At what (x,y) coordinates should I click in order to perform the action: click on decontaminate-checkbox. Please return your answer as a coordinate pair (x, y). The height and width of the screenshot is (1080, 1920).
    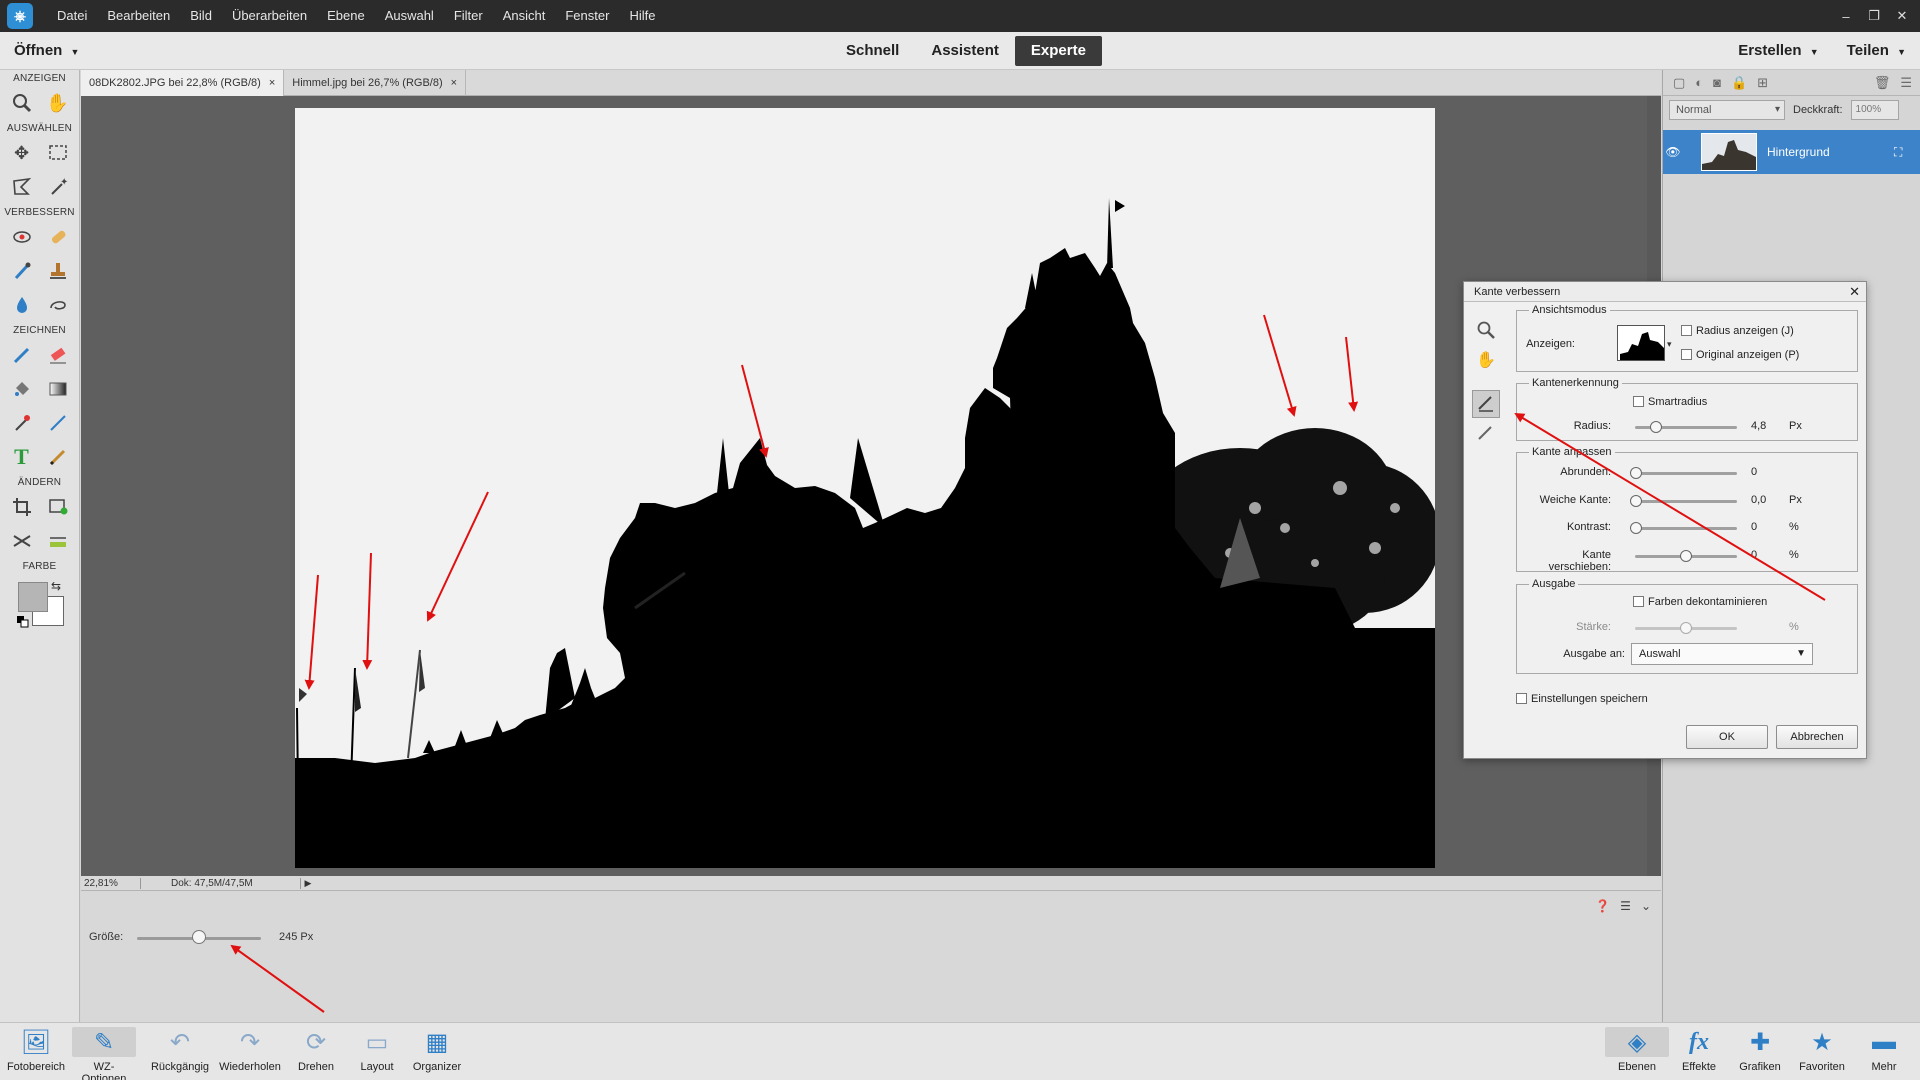
    Looking at the image, I should click on (1638, 601).